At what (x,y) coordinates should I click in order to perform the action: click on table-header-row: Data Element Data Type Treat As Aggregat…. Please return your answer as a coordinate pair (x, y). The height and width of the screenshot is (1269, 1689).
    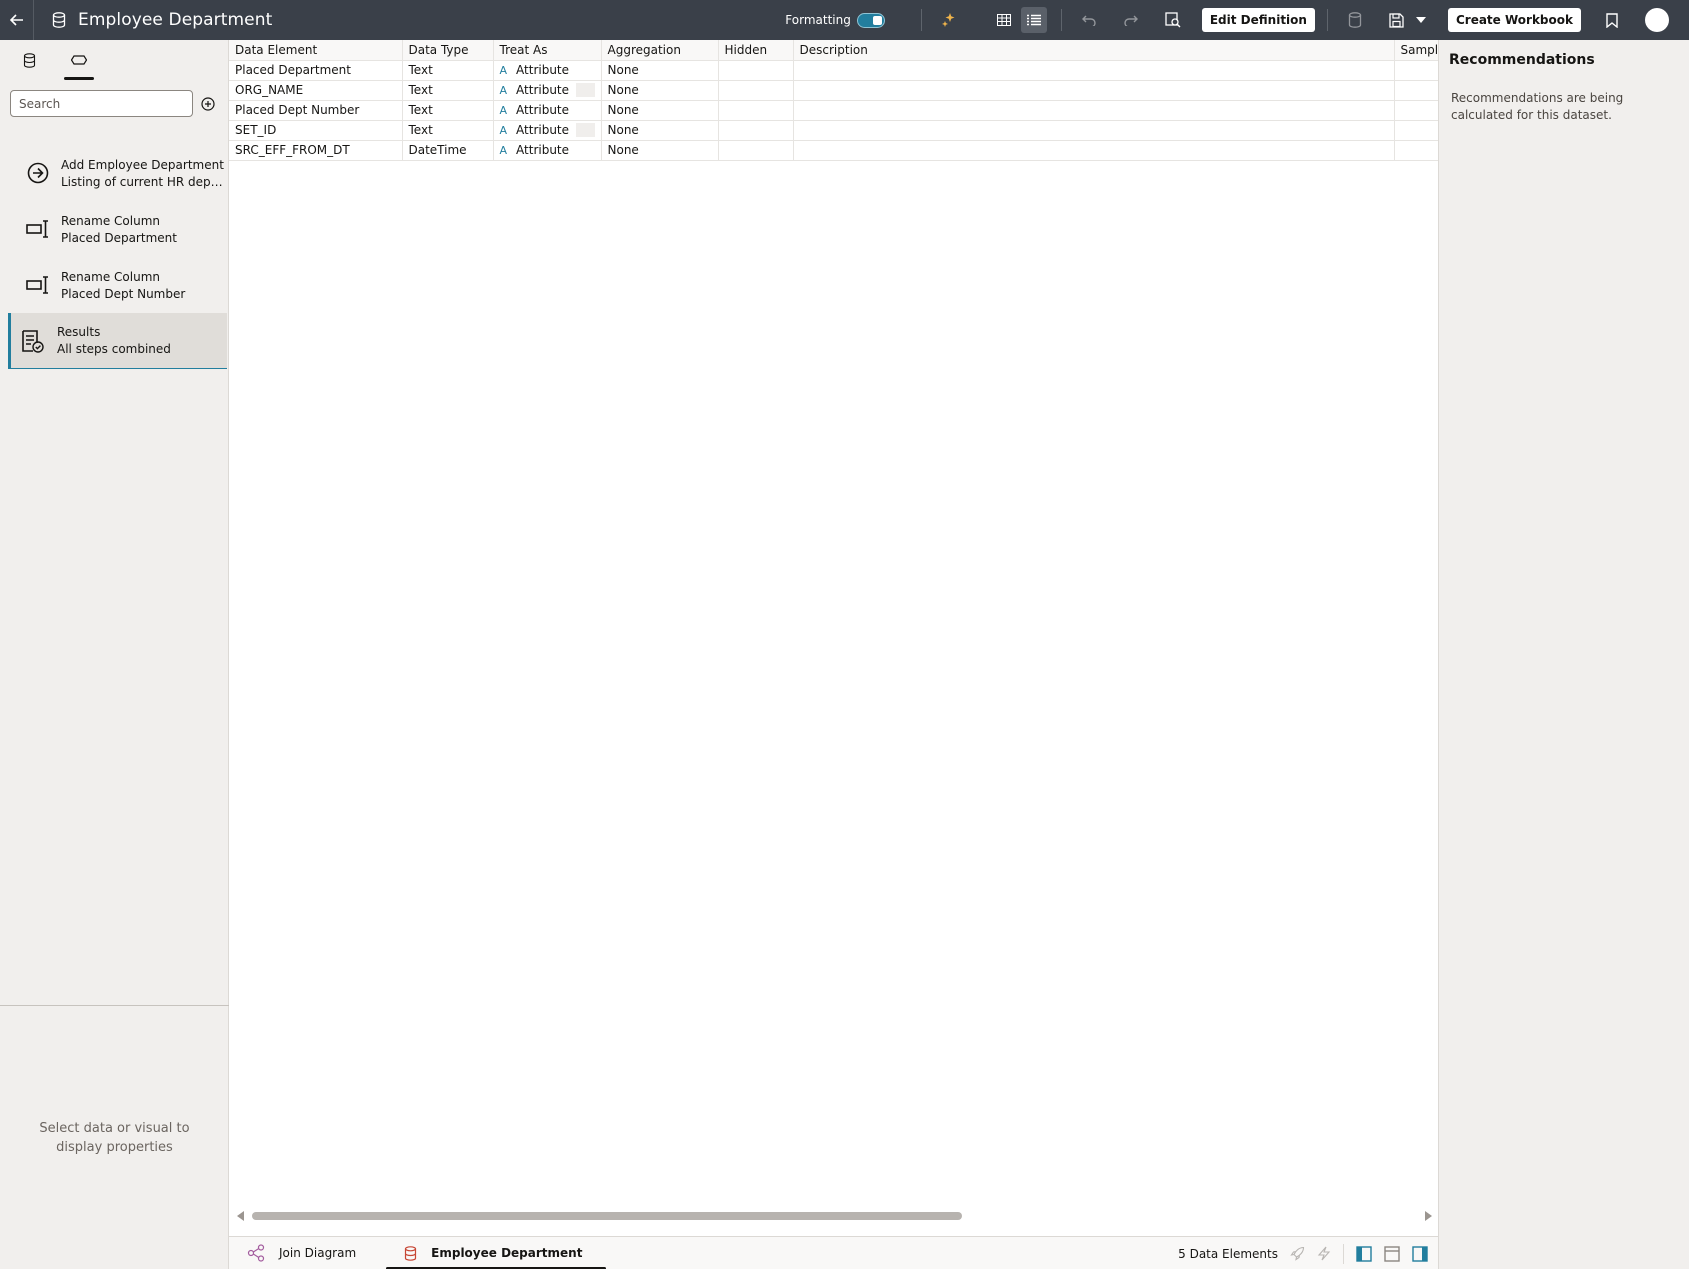
    Looking at the image, I should click on (834, 50).